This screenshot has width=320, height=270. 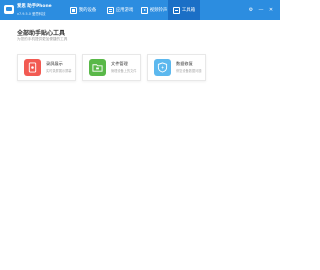 I want to click on tool-card-data-repair: 数据修复 修复设备数据问题, so click(x=176, y=67).